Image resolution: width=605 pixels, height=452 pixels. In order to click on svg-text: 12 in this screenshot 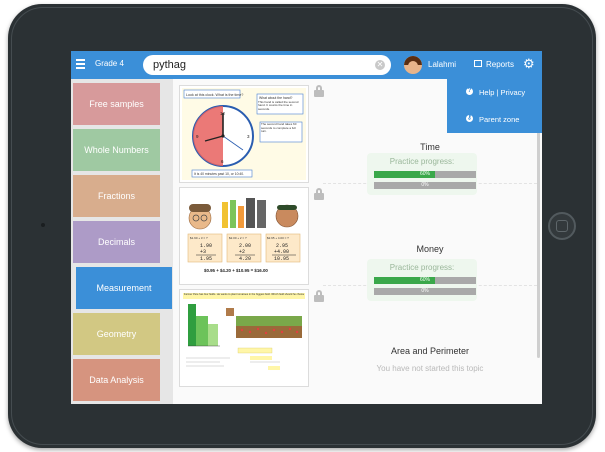, I will do `click(223, 113)`.